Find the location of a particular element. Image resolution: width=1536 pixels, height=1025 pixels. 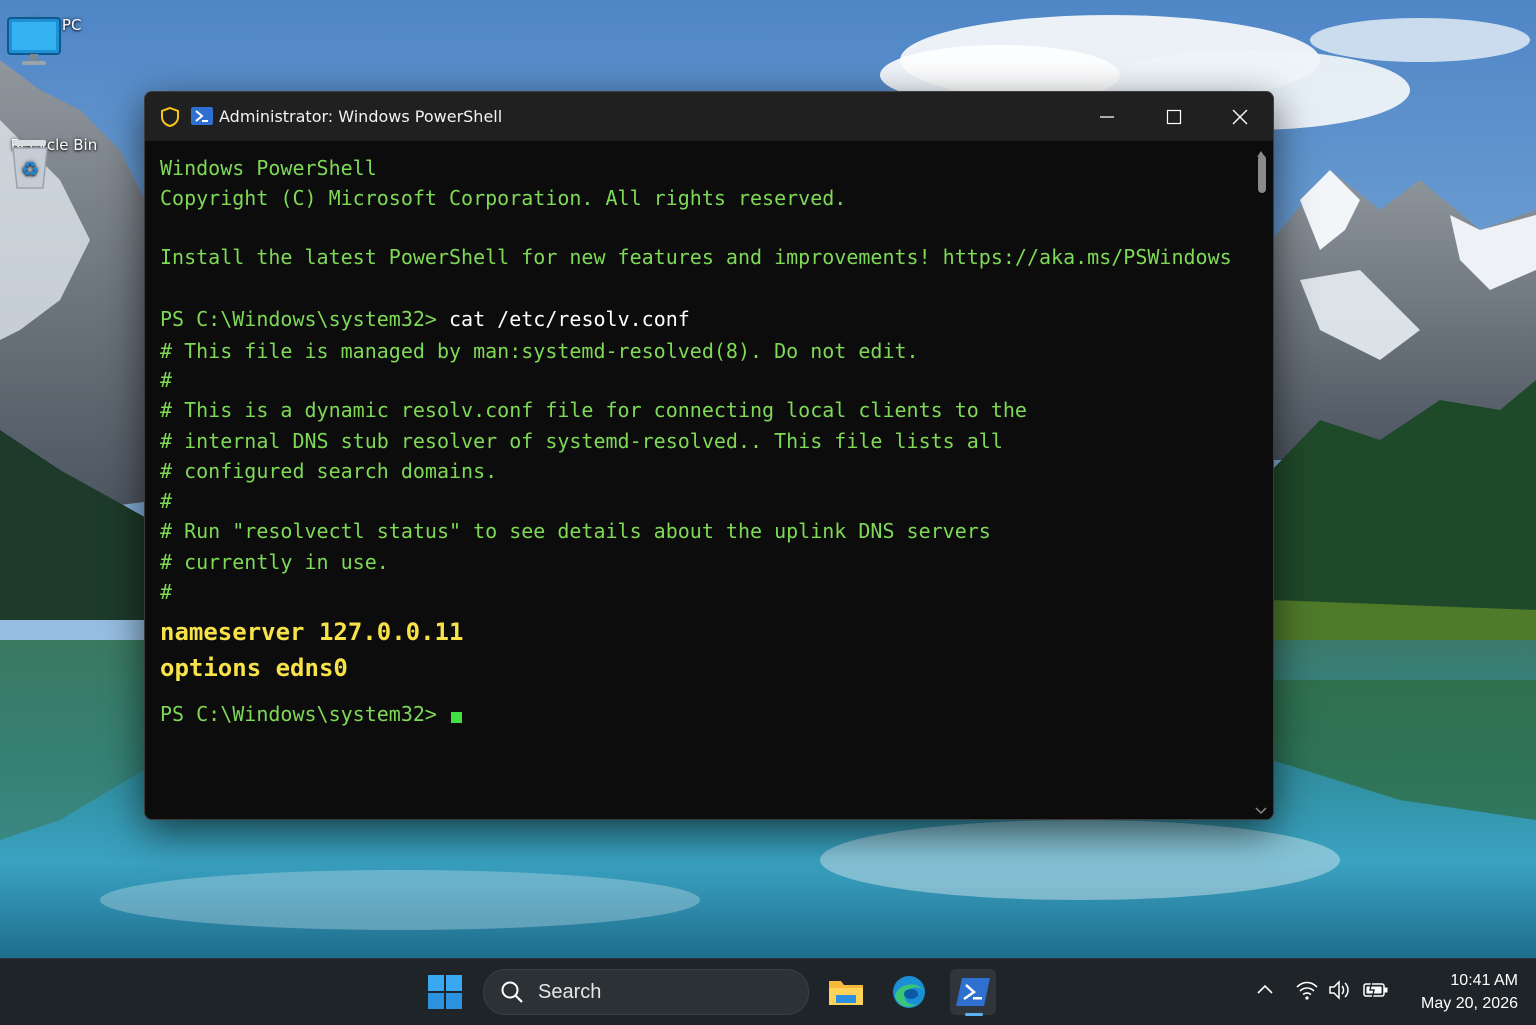

taskbar: Search 10:41 AM May 20, 2026 is located at coordinates (768, 991).